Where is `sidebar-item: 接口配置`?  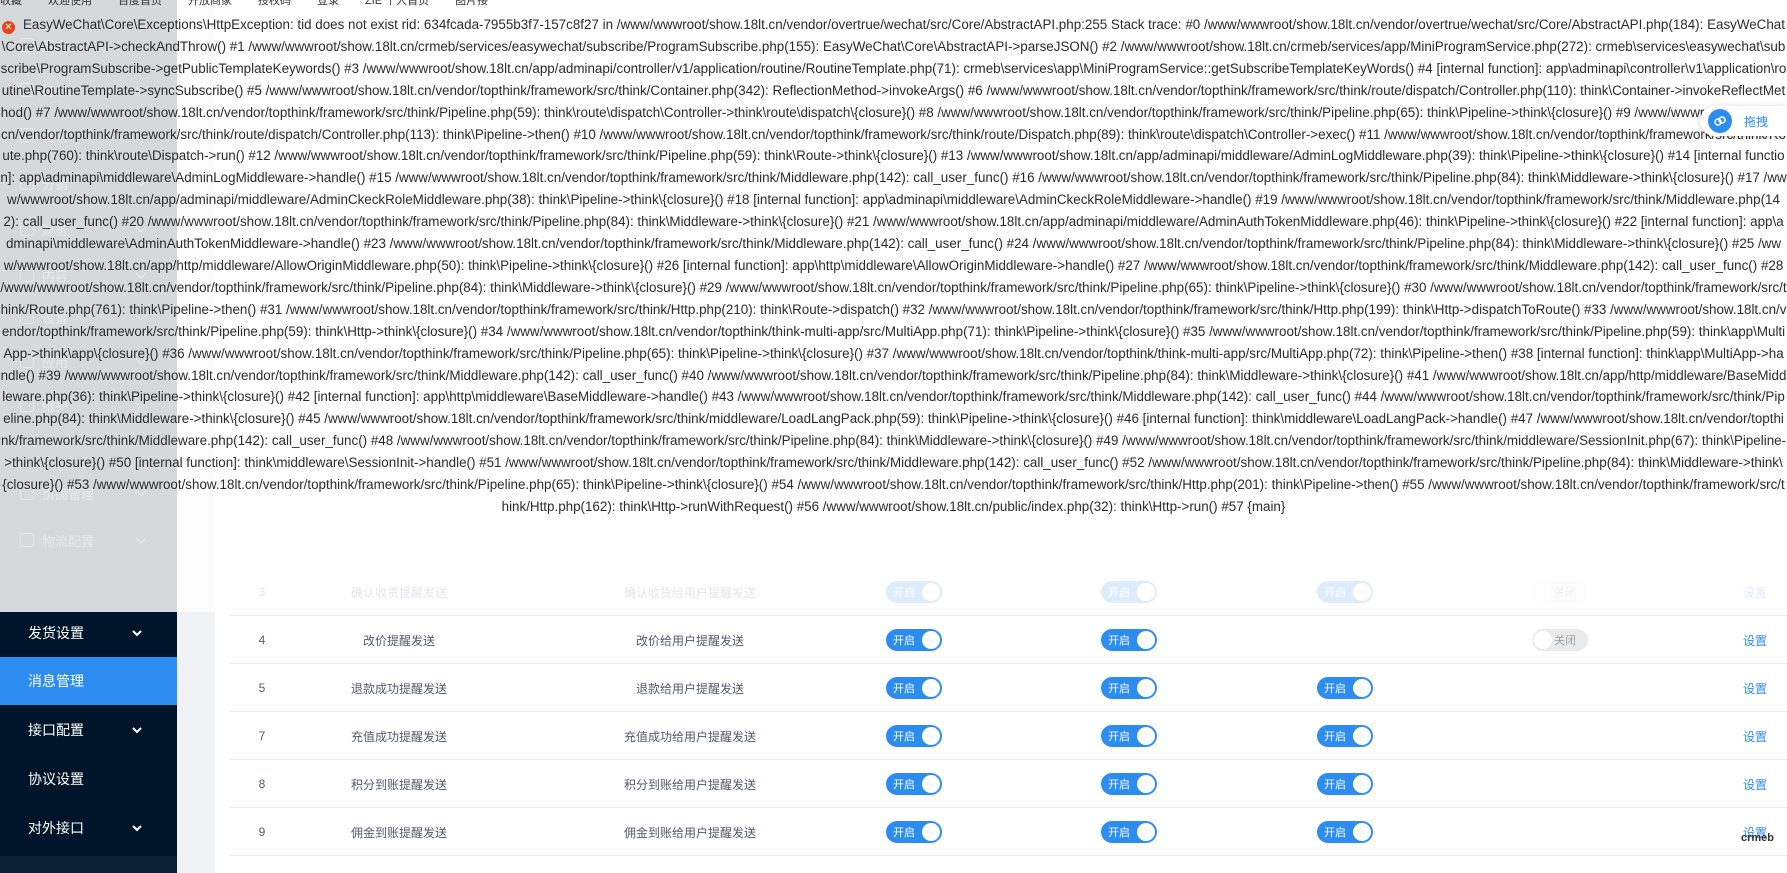
sidebar-item: 接口配置 is located at coordinates (88, 730).